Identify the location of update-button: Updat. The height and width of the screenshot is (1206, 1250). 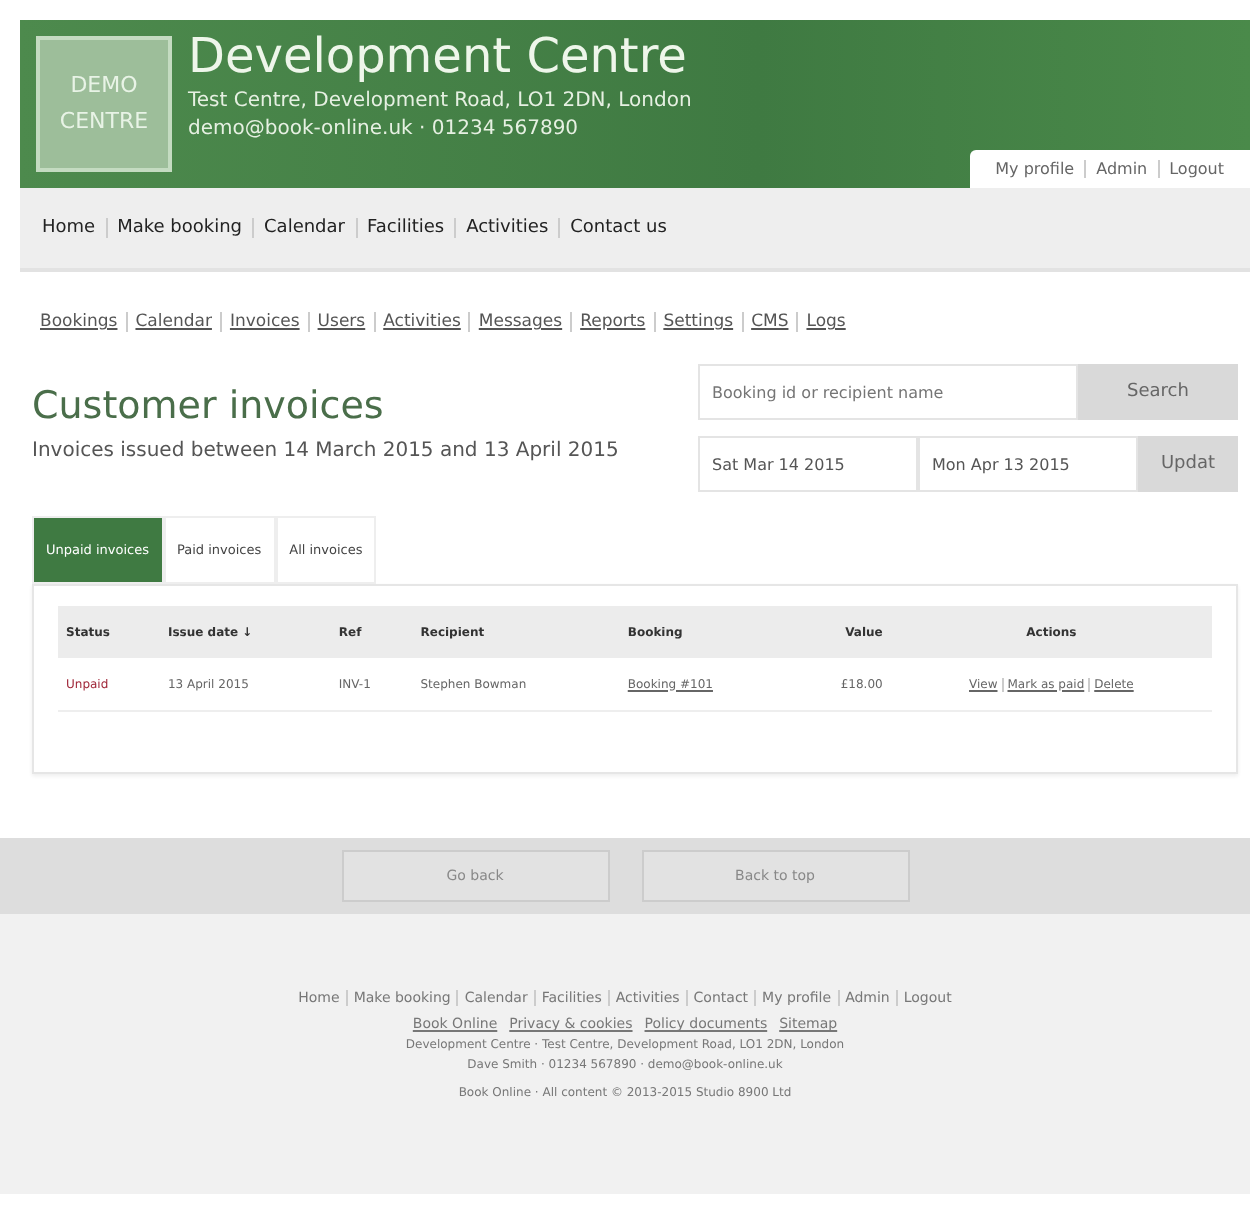
(1188, 464).